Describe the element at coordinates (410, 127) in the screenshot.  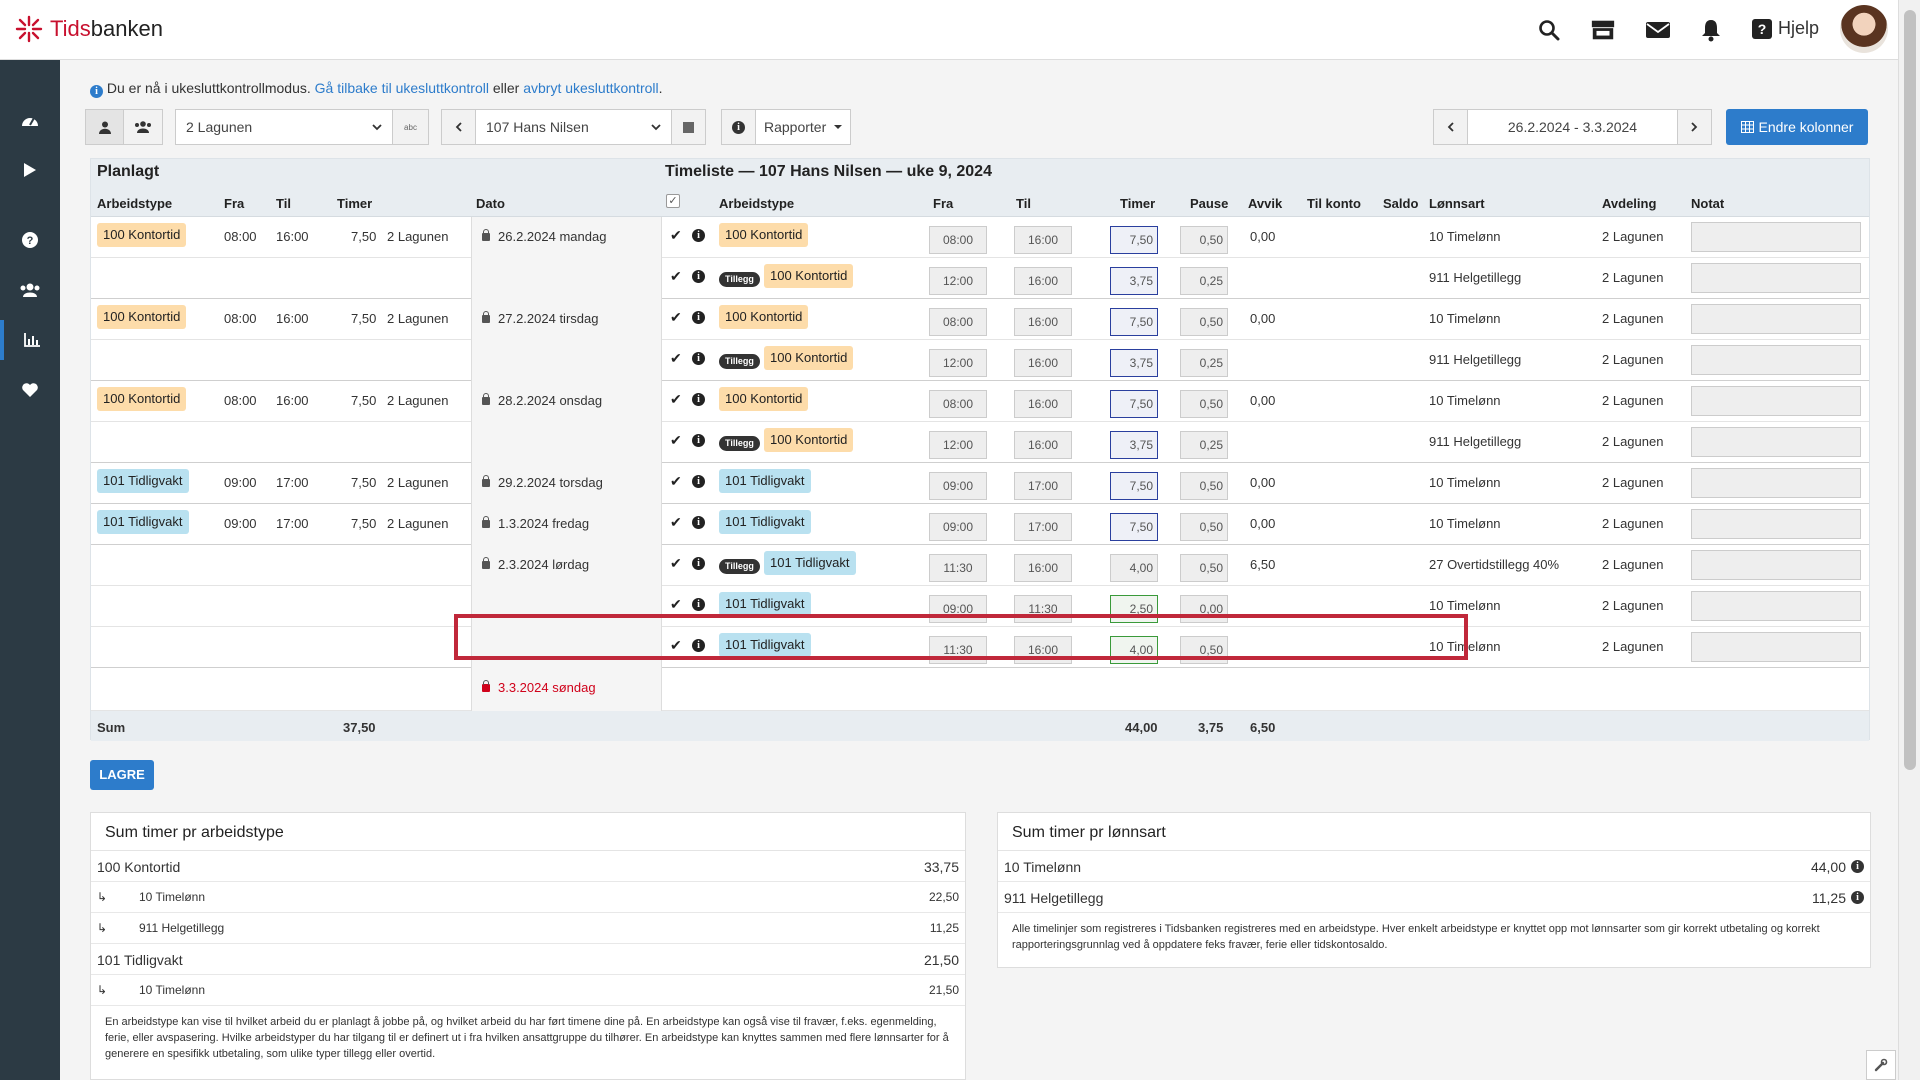
I see `sort-alpha-button: abc` at that location.